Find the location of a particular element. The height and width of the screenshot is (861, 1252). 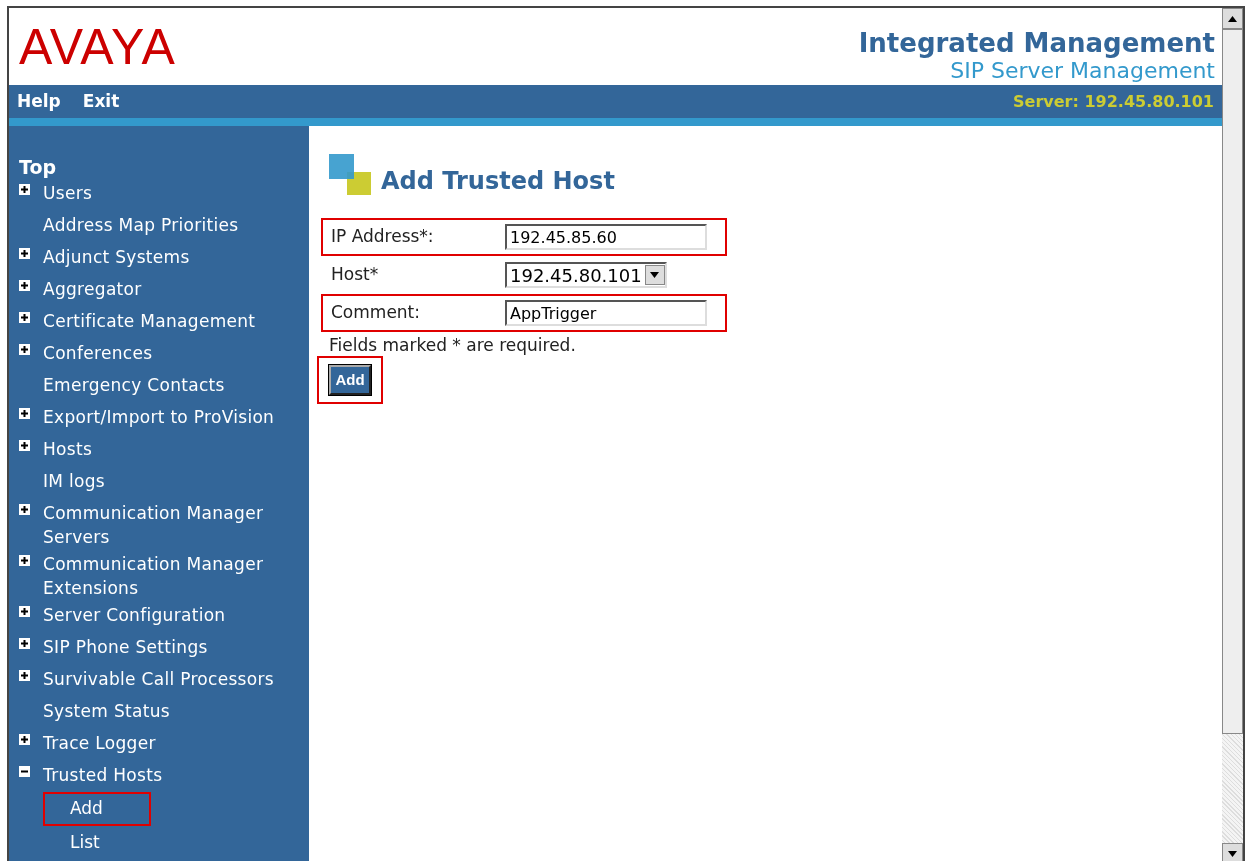

sidebar-item: Emergency Contacts is located at coordinates (174, 385).